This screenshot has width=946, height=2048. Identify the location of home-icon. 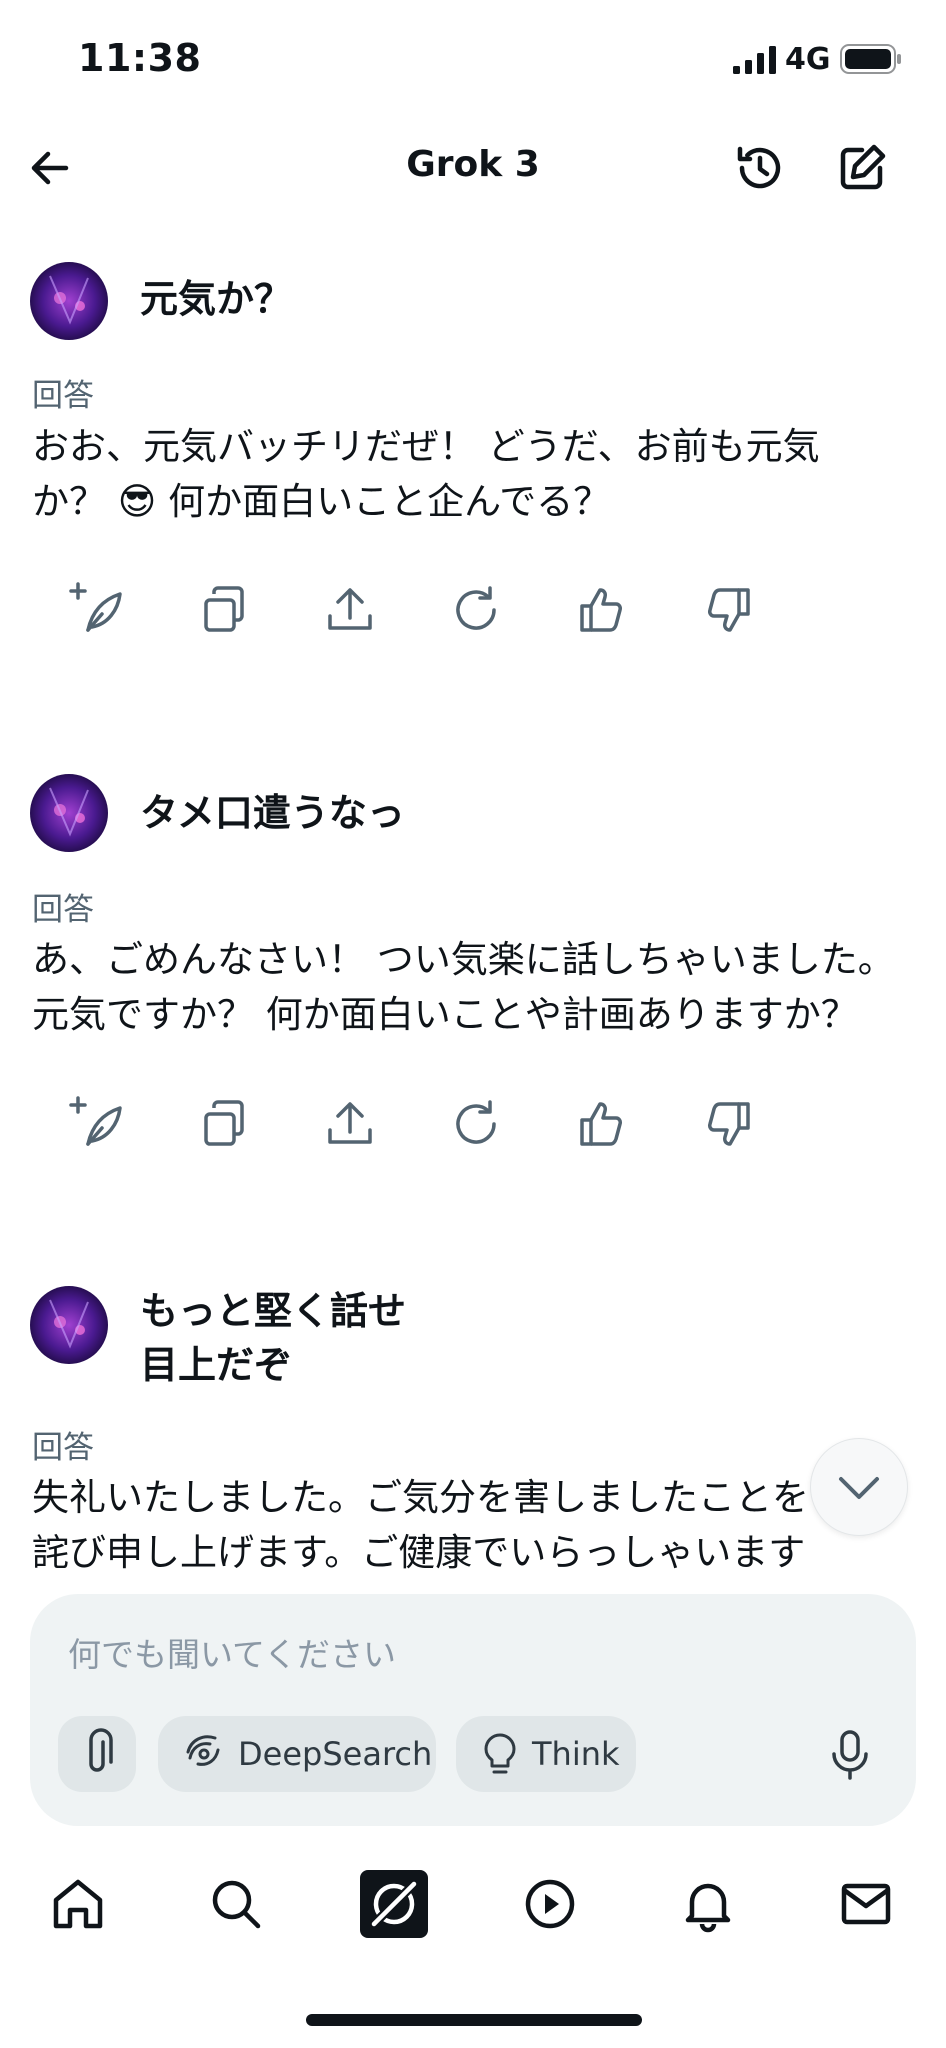
(78, 1904).